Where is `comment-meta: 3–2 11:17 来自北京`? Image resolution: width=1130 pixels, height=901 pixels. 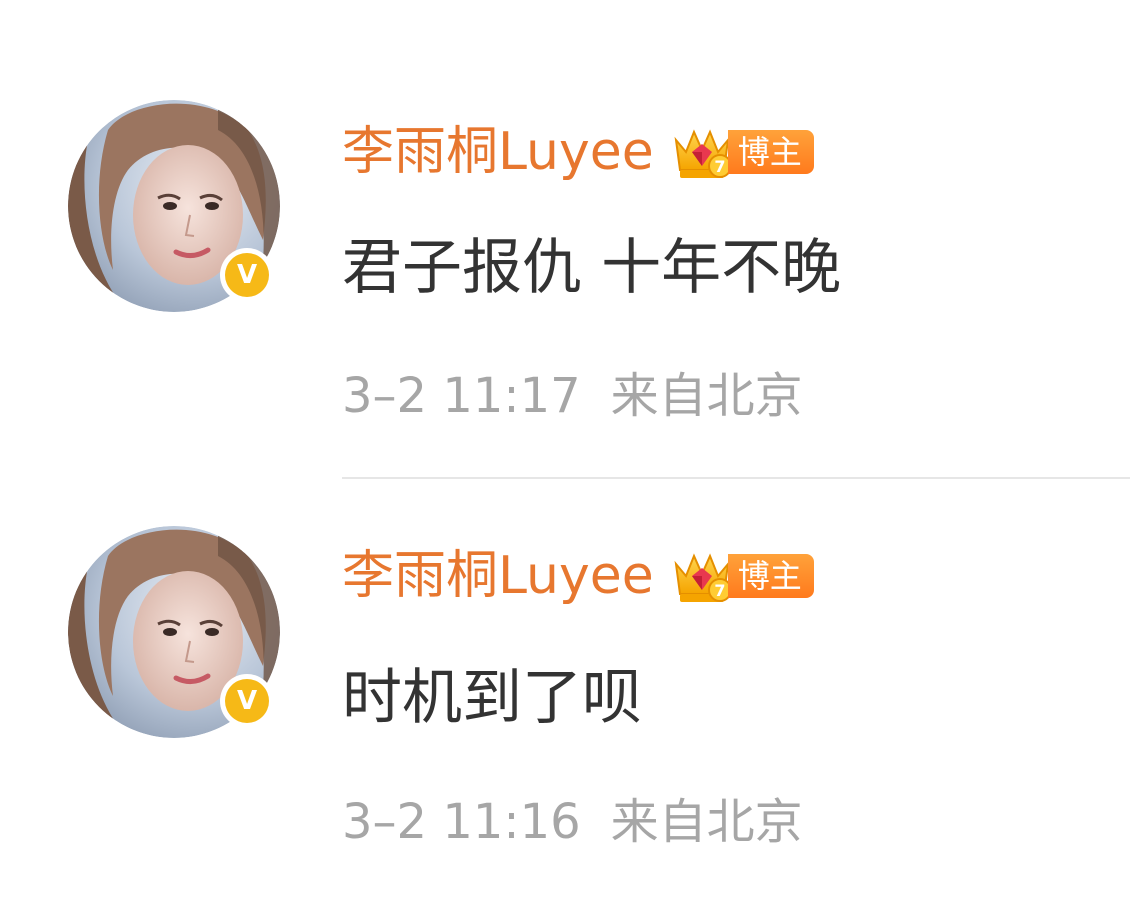
comment-meta: 3–2 11:17 来自北京 is located at coordinates (572, 396).